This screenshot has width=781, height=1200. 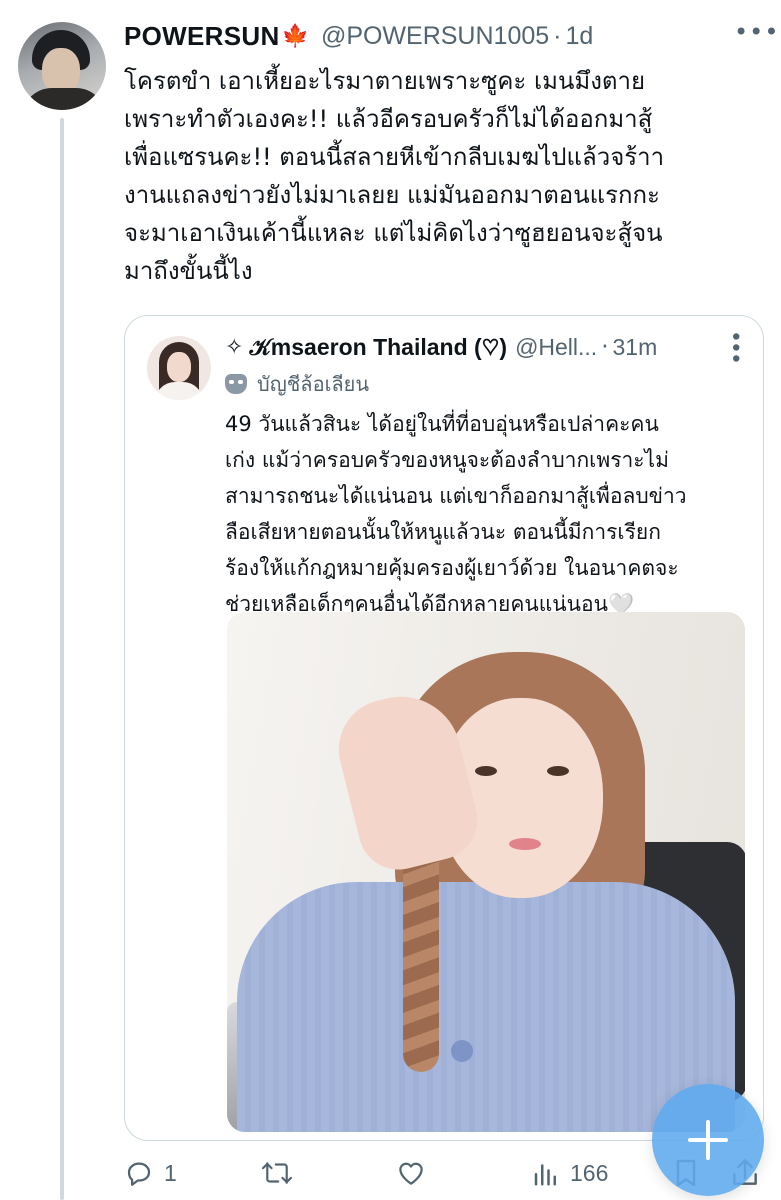 What do you see at coordinates (62, 66) in the screenshot?
I see `author-avatar` at bounding box center [62, 66].